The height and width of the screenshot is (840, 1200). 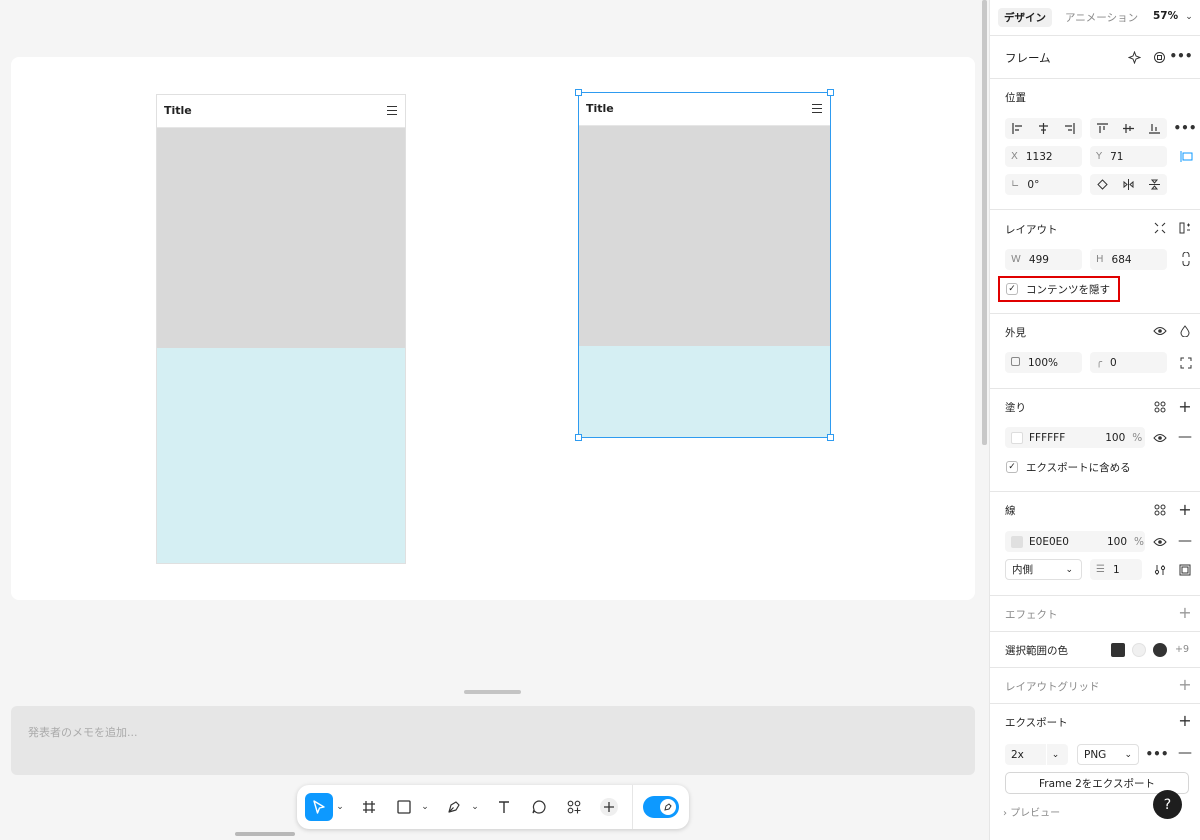 What do you see at coordinates (265, 834) in the screenshot?
I see `horizontal-scrollbar` at bounding box center [265, 834].